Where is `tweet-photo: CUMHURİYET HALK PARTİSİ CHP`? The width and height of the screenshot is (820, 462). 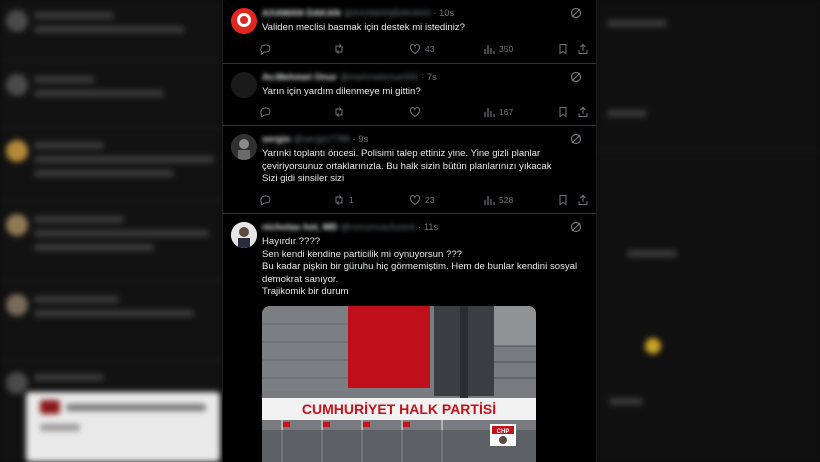
tweet-photo: CUMHURİYET HALK PARTİSİ CHP is located at coordinates (399, 384).